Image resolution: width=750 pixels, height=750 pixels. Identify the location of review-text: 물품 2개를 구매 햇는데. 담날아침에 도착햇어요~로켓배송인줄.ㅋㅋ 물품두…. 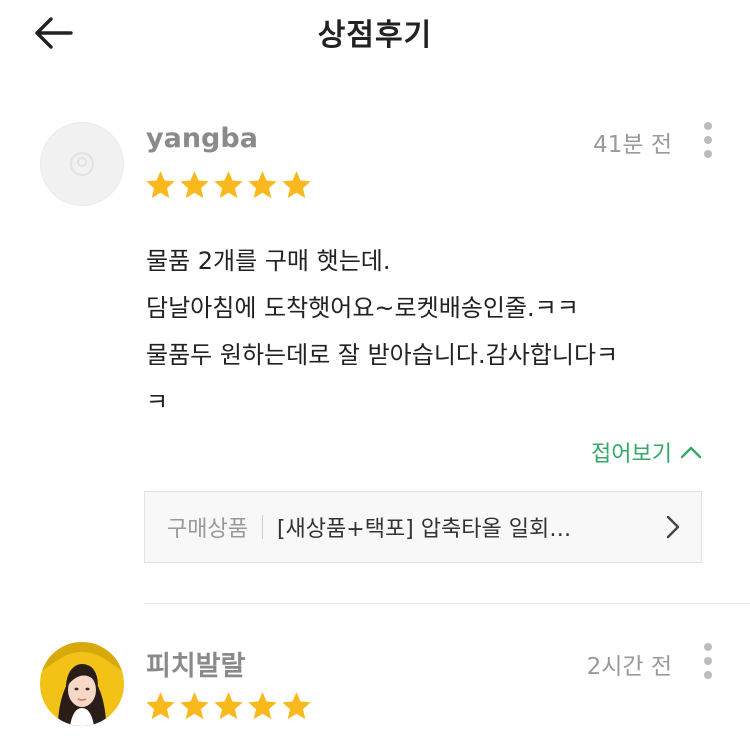
(382, 331).